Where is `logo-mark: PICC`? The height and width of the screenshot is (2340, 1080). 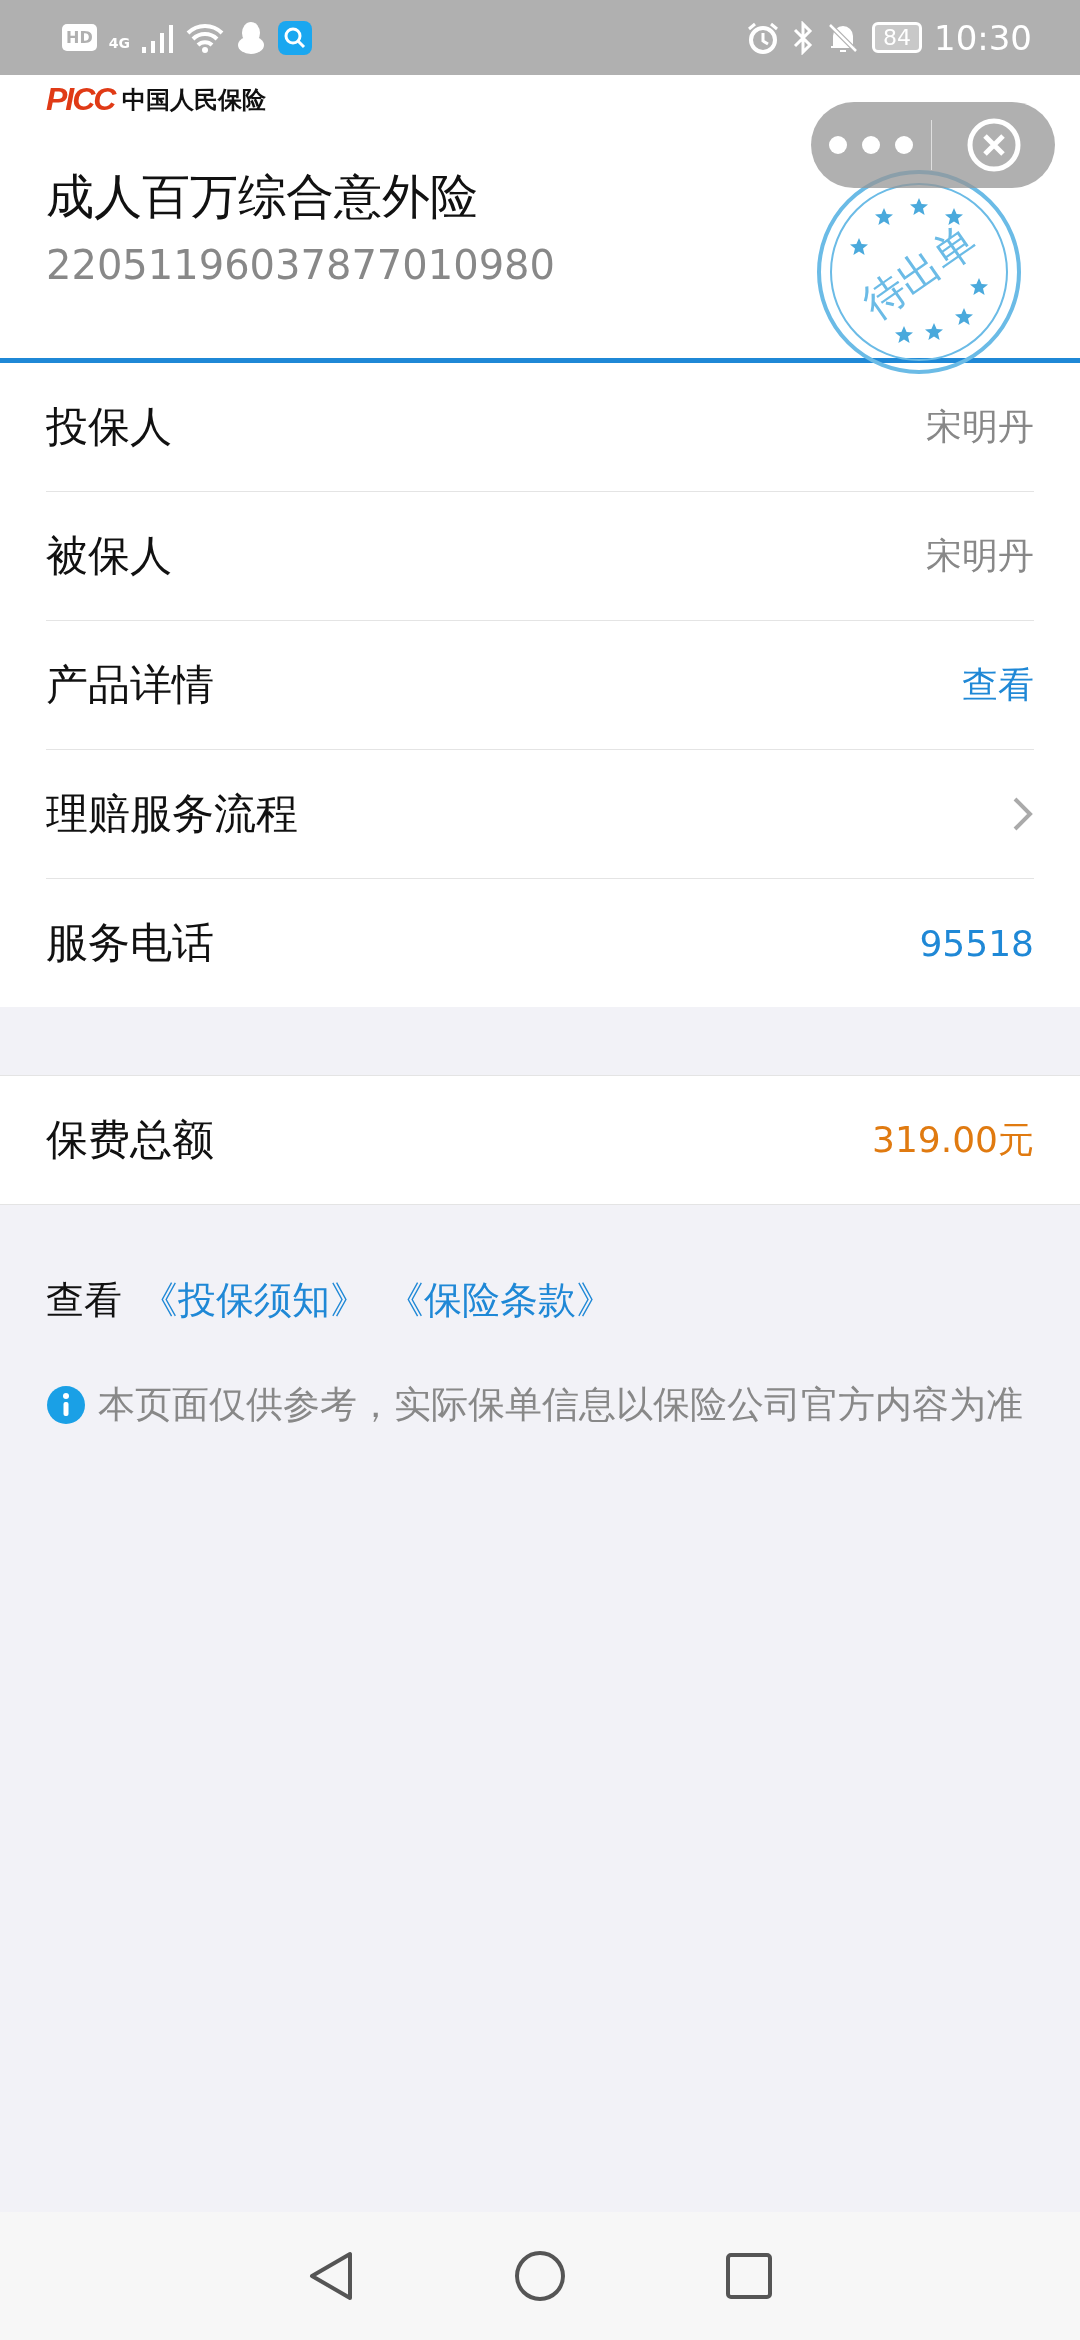 logo-mark: PICC is located at coordinates (80, 99).